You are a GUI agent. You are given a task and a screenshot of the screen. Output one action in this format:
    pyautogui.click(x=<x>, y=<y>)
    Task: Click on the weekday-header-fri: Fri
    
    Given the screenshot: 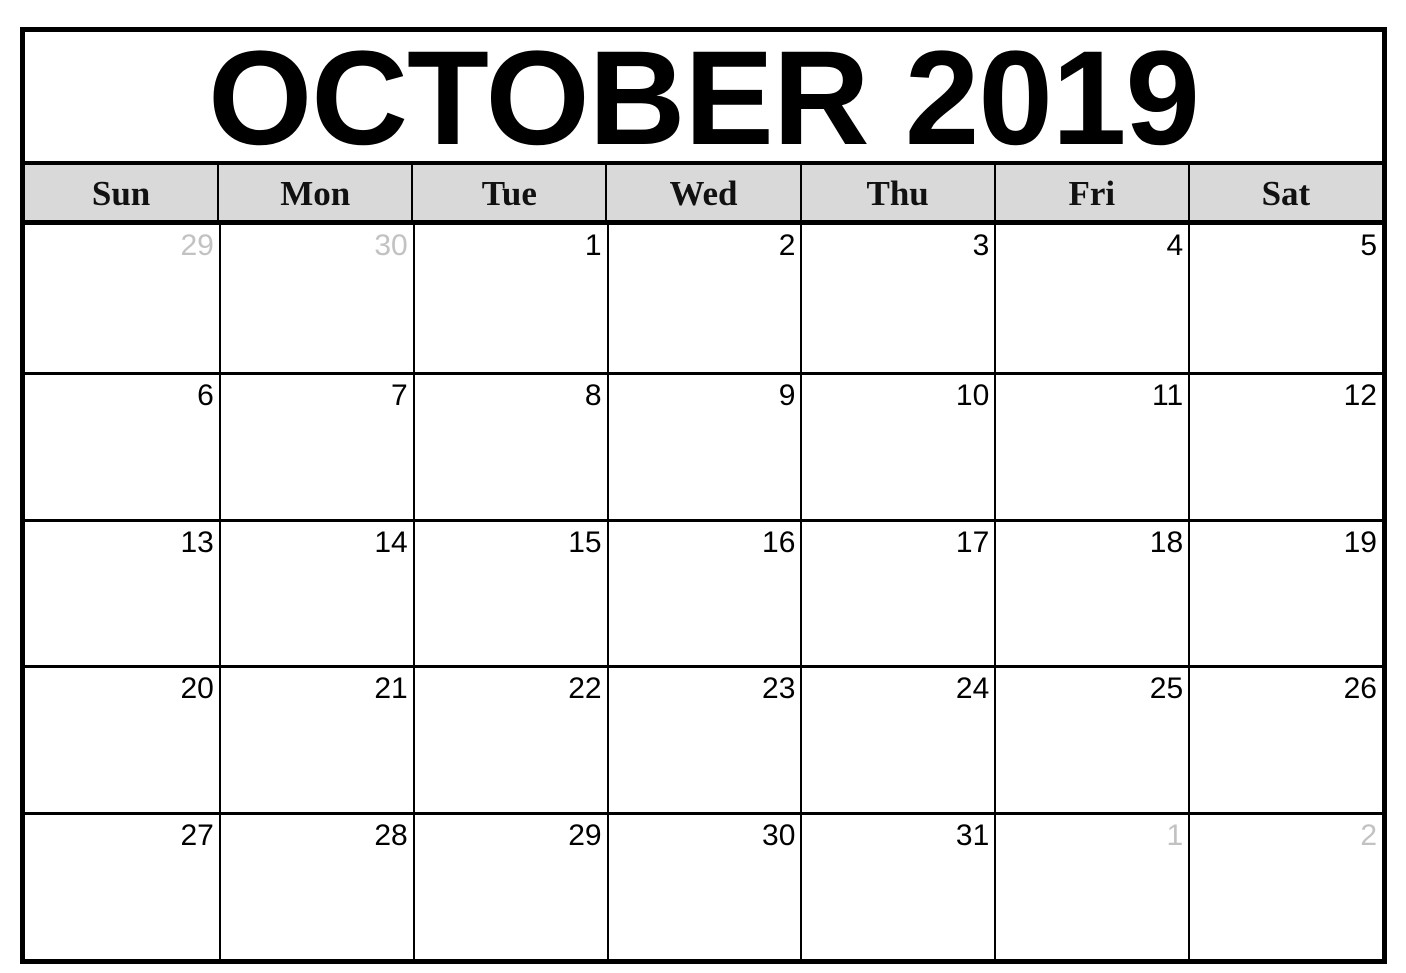 What is the action you would take?
    pyautogui.click(x=1090, y=192)
    